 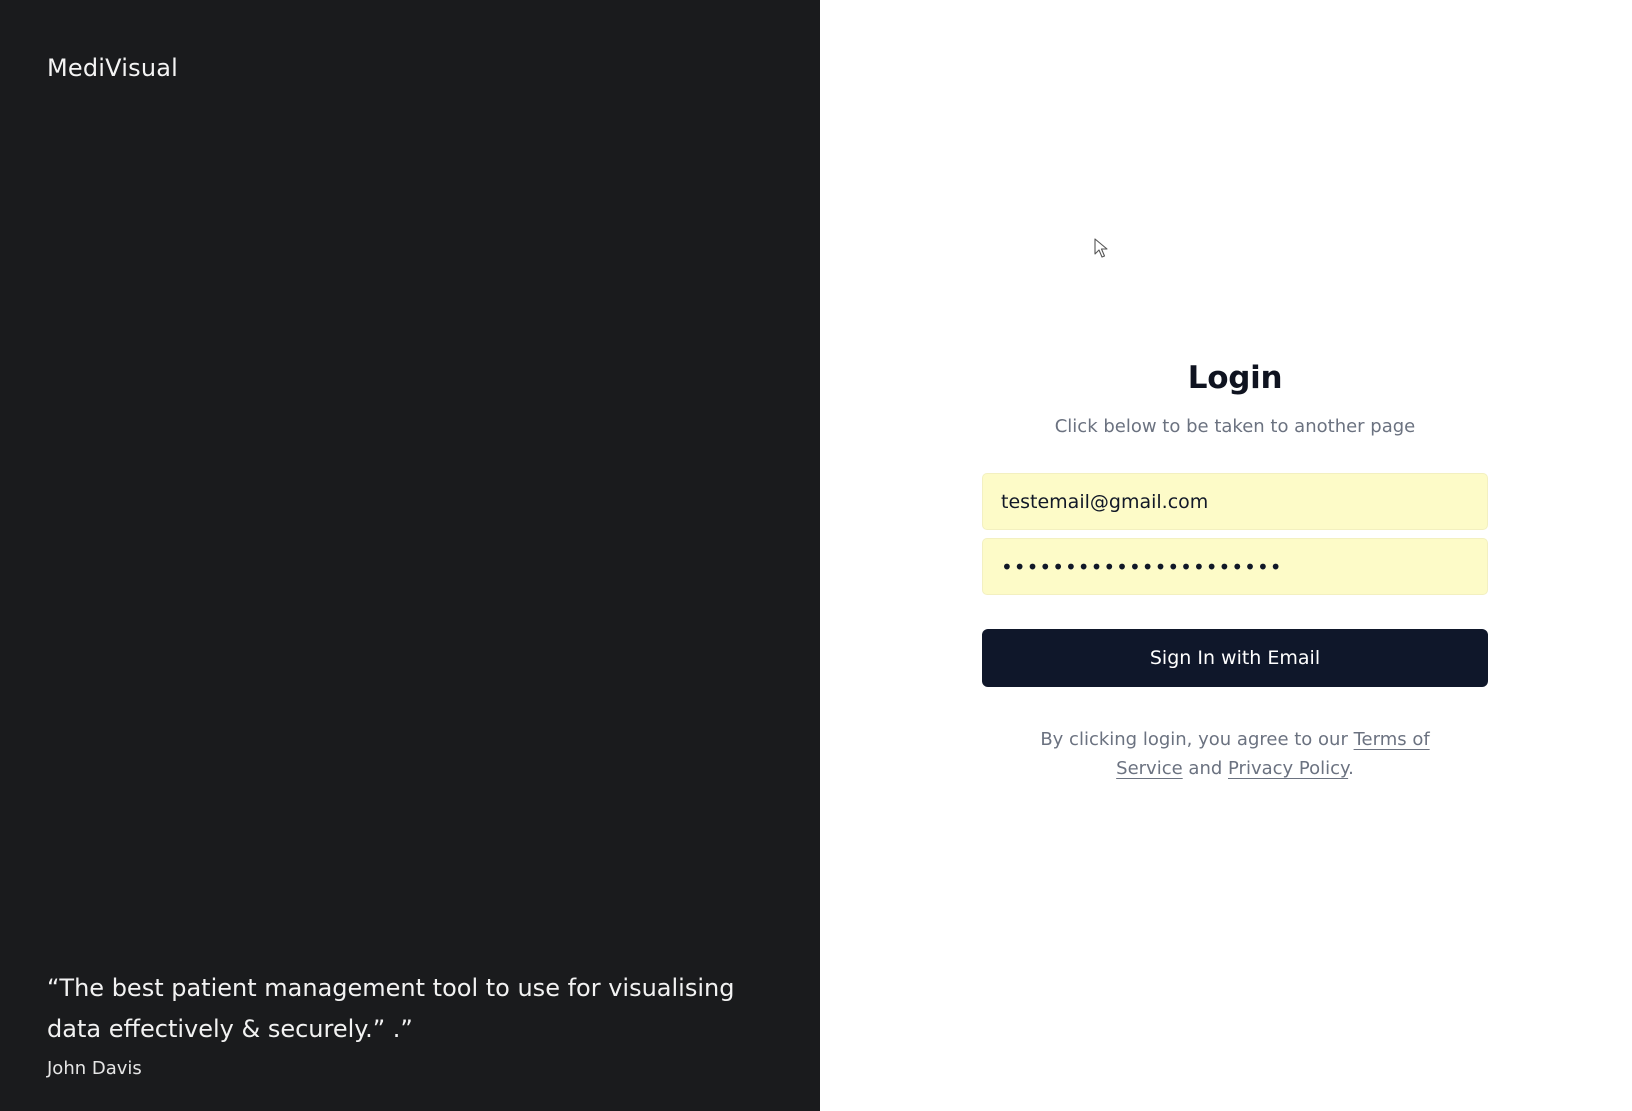 What do you see at coordinates (1235, 501) in the screenshot?
I see `email-field` at bounding box center [1235, 501].